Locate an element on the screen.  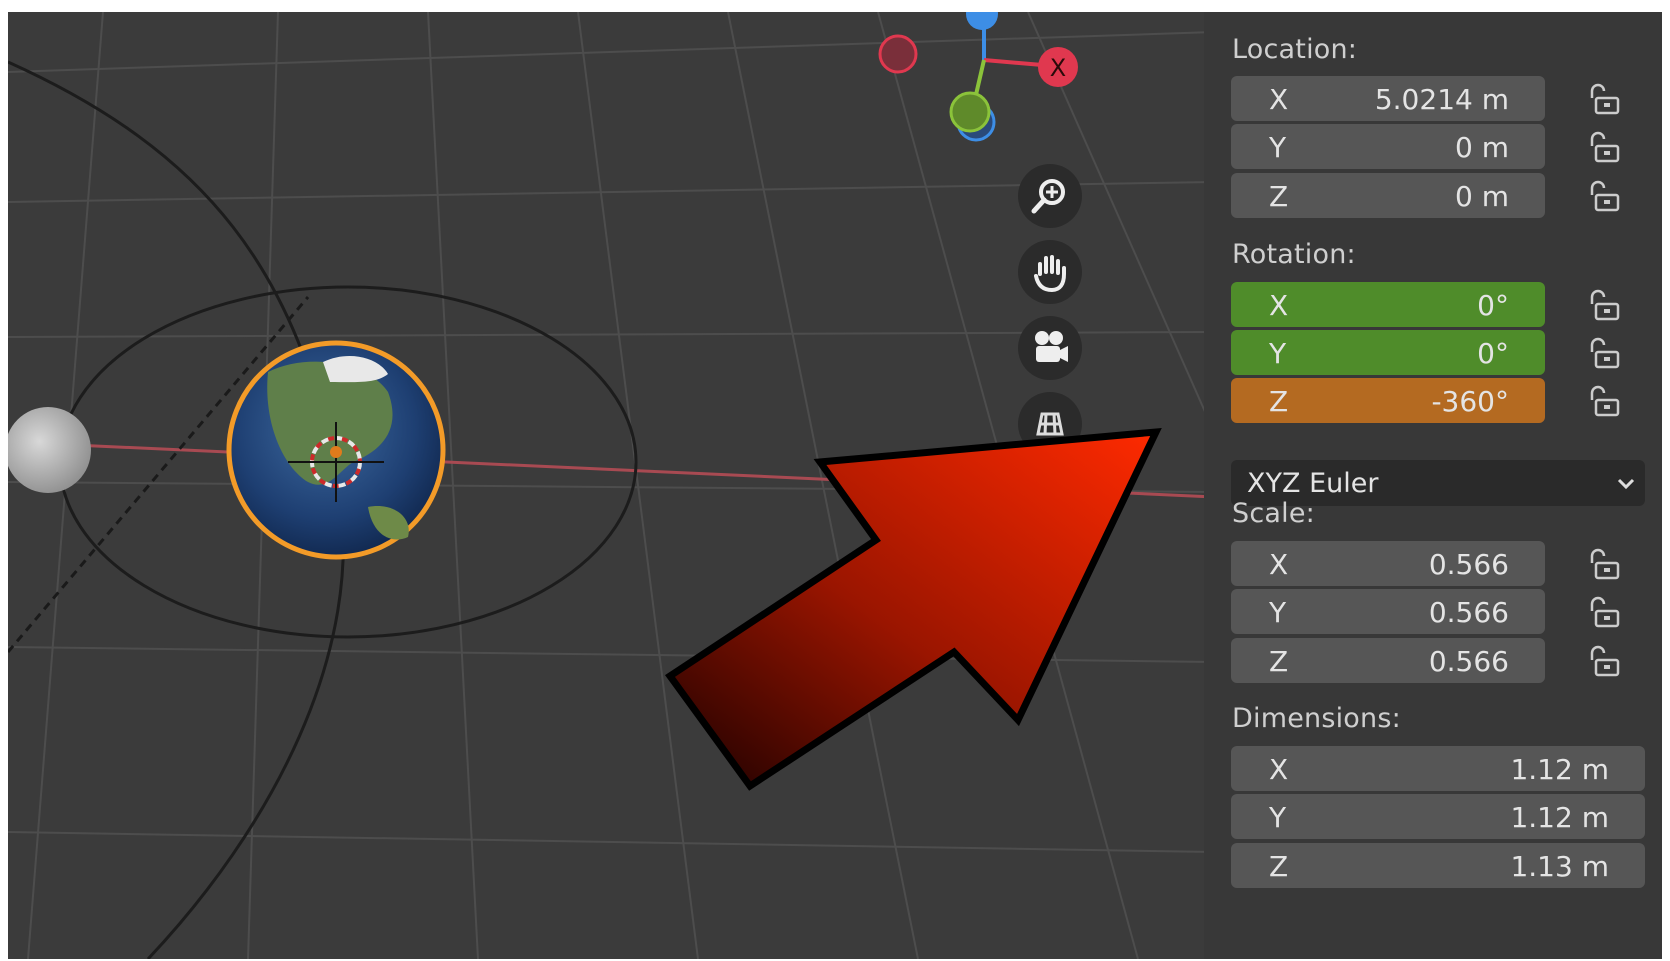
ortho-grid-icon is located at coordinates (1050, 424).